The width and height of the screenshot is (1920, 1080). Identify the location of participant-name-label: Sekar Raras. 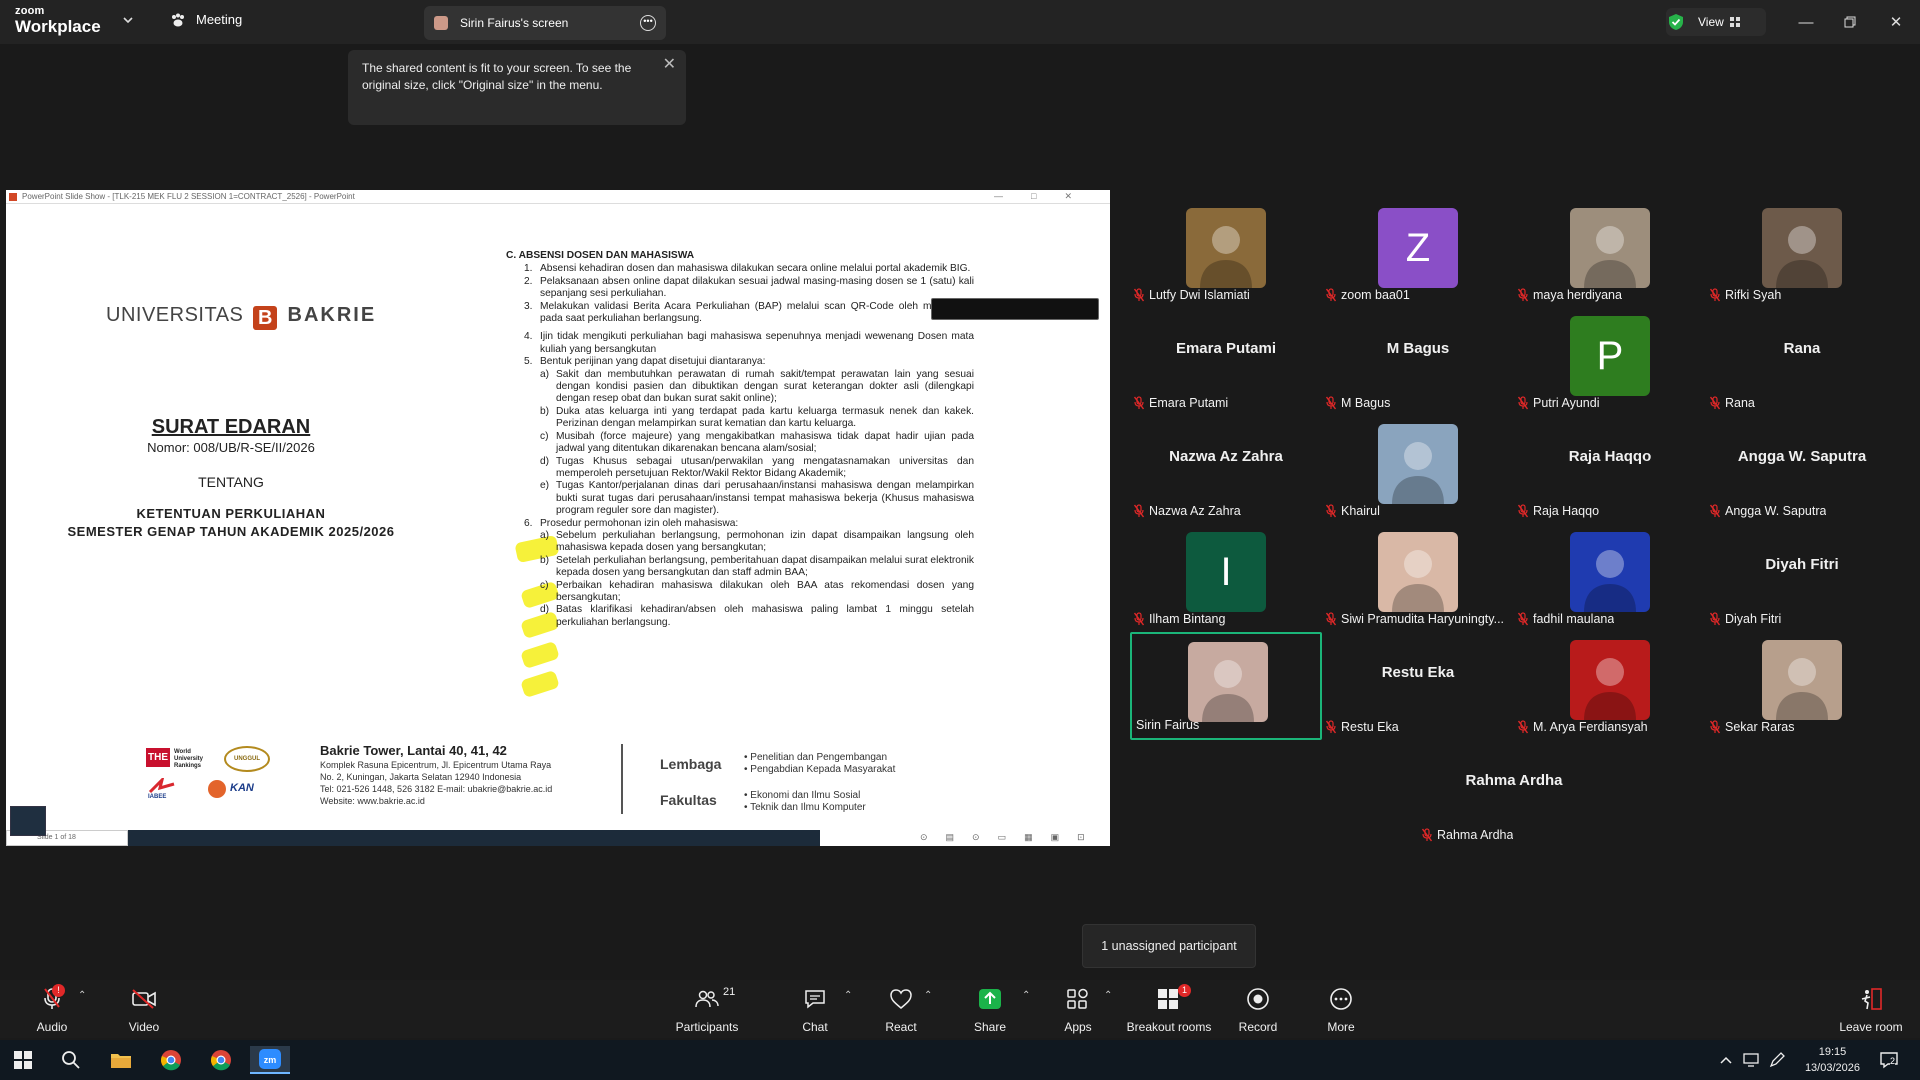
(1752, 727).